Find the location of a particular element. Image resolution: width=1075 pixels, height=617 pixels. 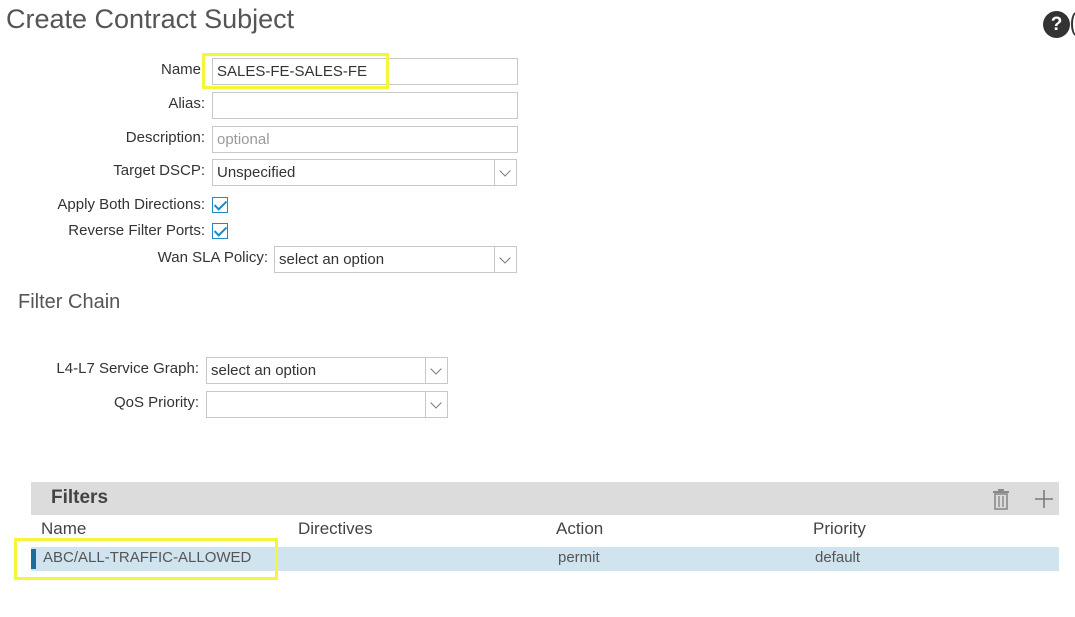

column-header-action: Action is located at coordinates (579, 529).